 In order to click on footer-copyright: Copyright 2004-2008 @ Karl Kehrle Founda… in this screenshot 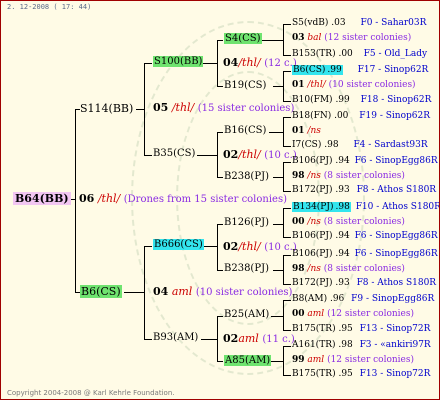, I will do `click(91, 393)`.